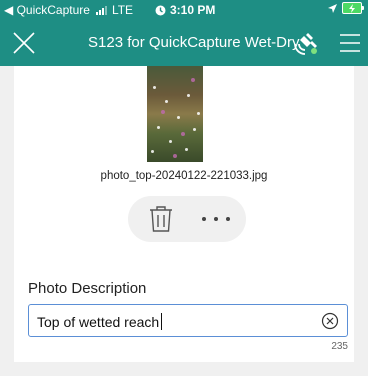  Describe the element at coordinates (187, 219) in the screenshot. I see `photo-actions-pill` at that location.